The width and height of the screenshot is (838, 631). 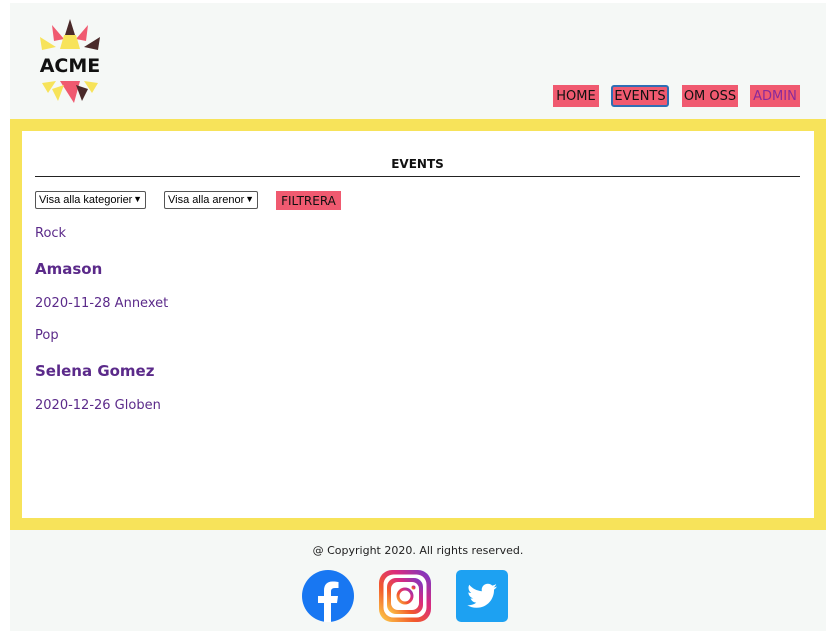 What do you see at coordinates (206, 200) in the screenshot?
I see `arena-select-value: Visa alla arenor` at bounding box center [206, 200].